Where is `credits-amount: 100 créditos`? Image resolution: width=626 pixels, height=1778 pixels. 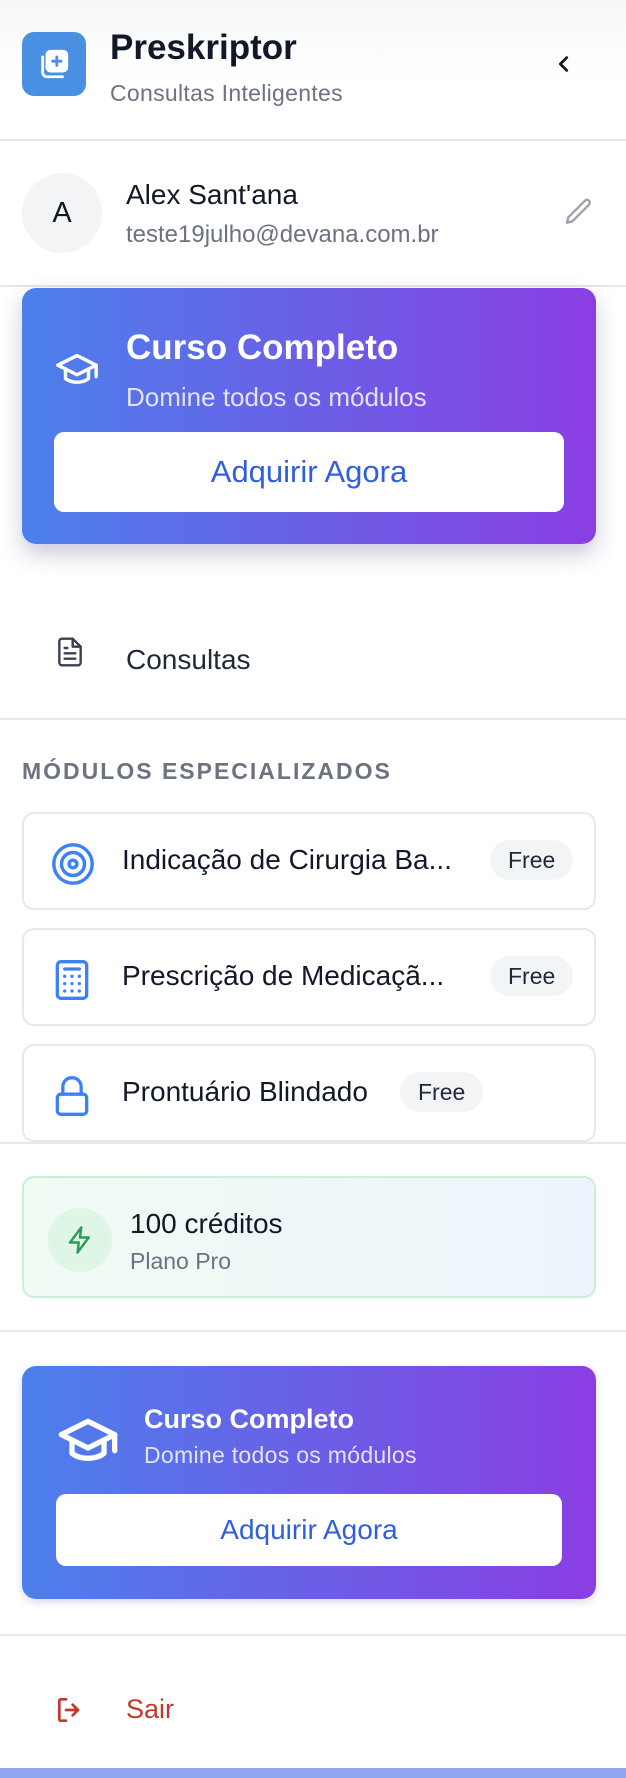 credits-amount: 100 créditos is located at coordinates (206, 1223).